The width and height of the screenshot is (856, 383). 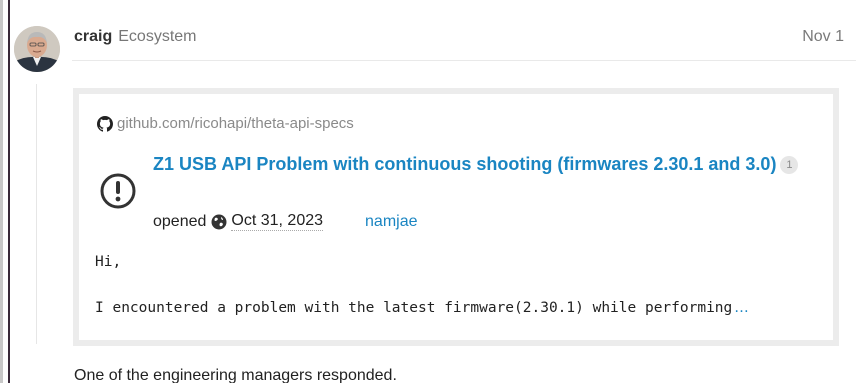 I want to click on post-meta: craig Ecosystem, so click(x=135, y=37).